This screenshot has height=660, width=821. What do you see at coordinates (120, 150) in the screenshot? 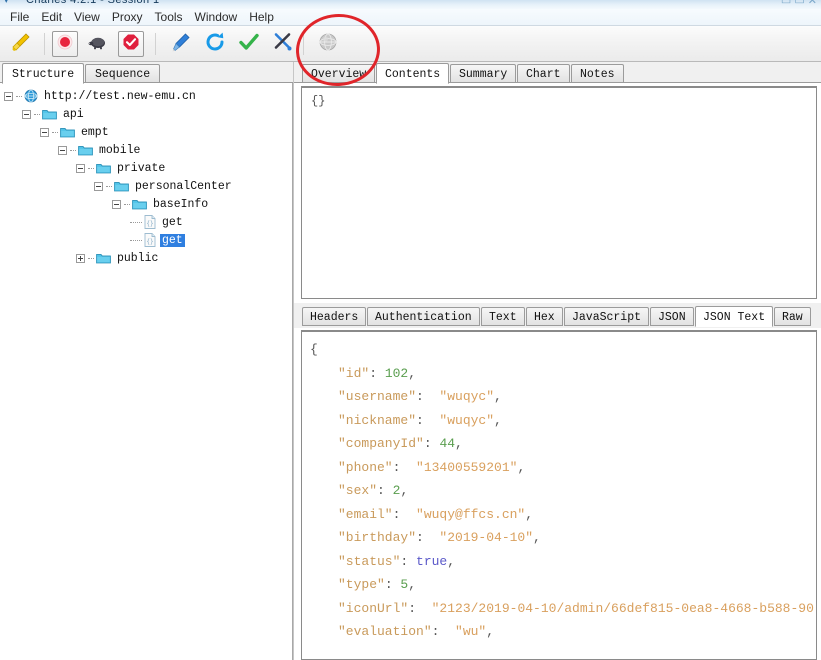
I see `tree-node-label: mobile` at bounding box center [120, 150].